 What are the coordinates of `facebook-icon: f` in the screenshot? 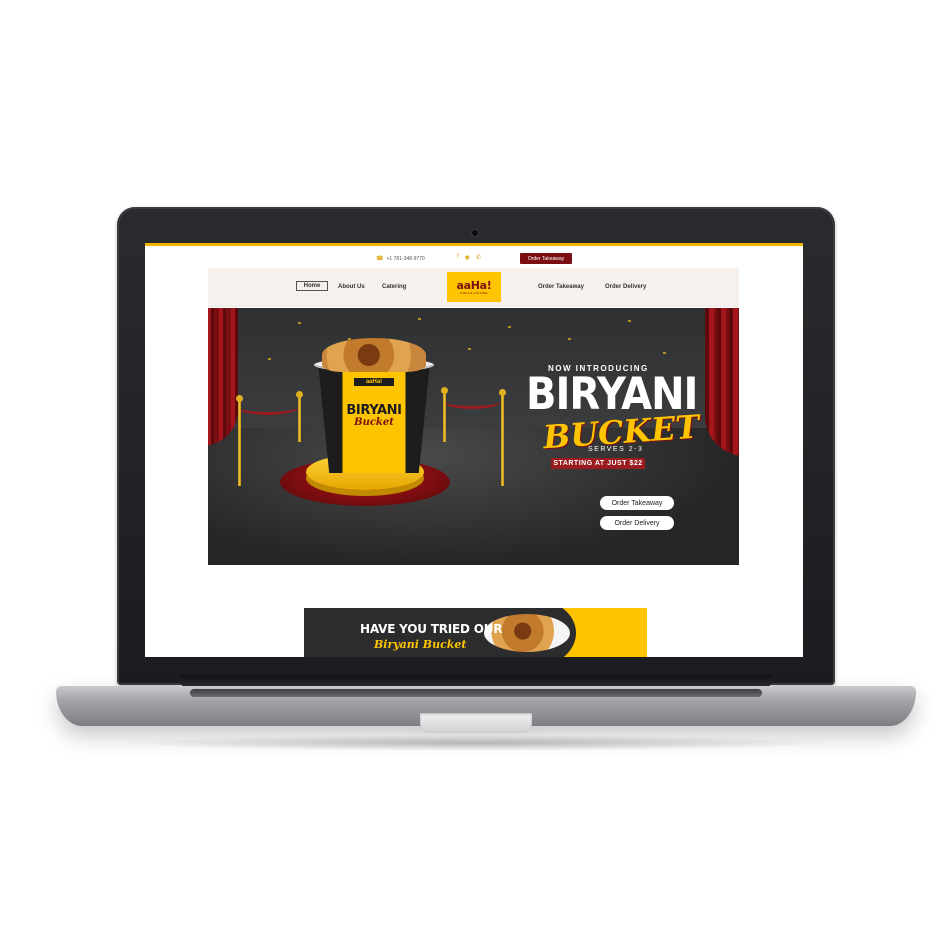 It's located at (458, 257).